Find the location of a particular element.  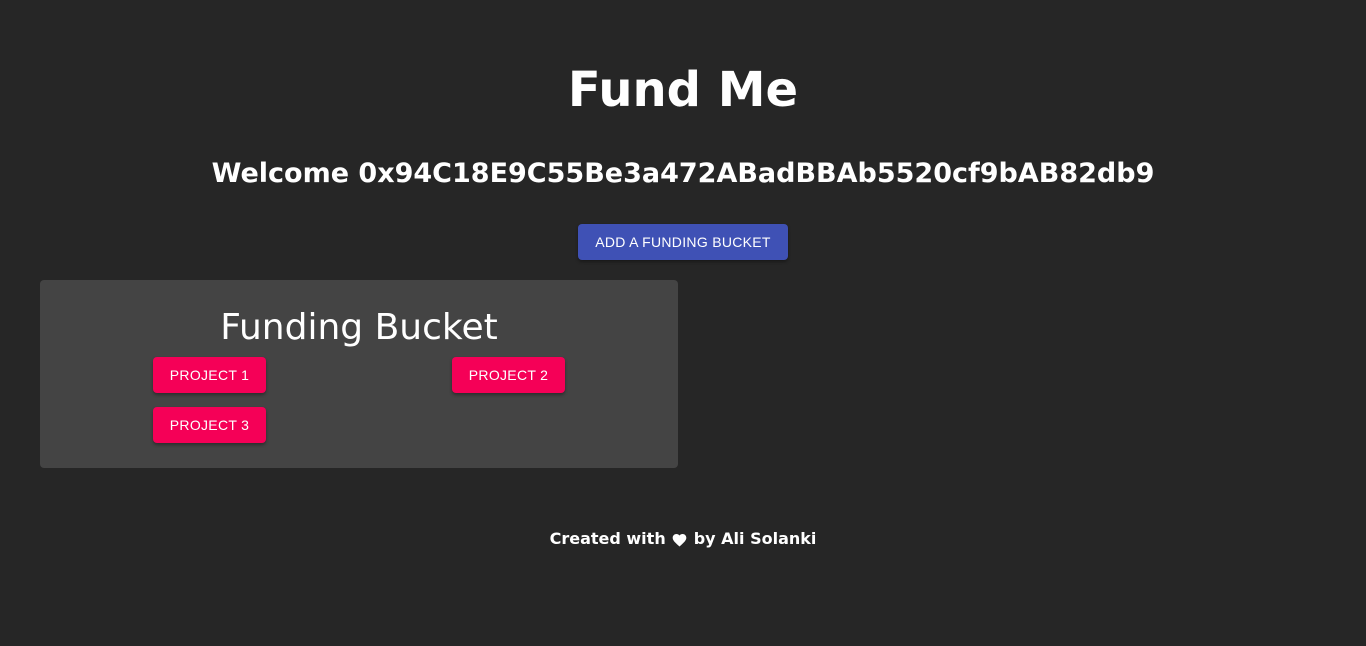

footer: Created with by Ali Solanki is located at coordinates (683, 539).